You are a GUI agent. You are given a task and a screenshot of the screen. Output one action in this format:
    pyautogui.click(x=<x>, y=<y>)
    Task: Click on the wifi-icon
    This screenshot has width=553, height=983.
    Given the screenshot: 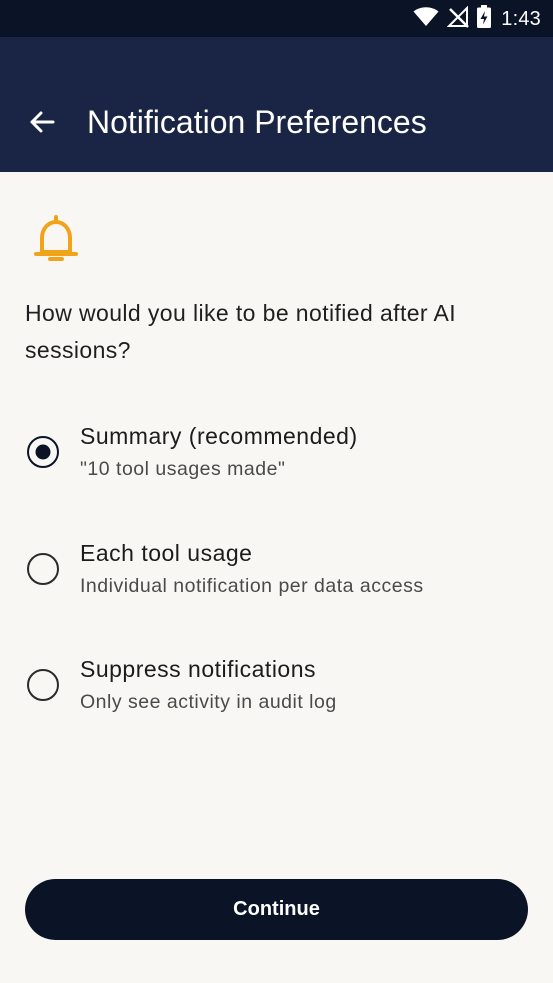 What is the action you would take?
    pyautogui.click(x=426, y=19)
    